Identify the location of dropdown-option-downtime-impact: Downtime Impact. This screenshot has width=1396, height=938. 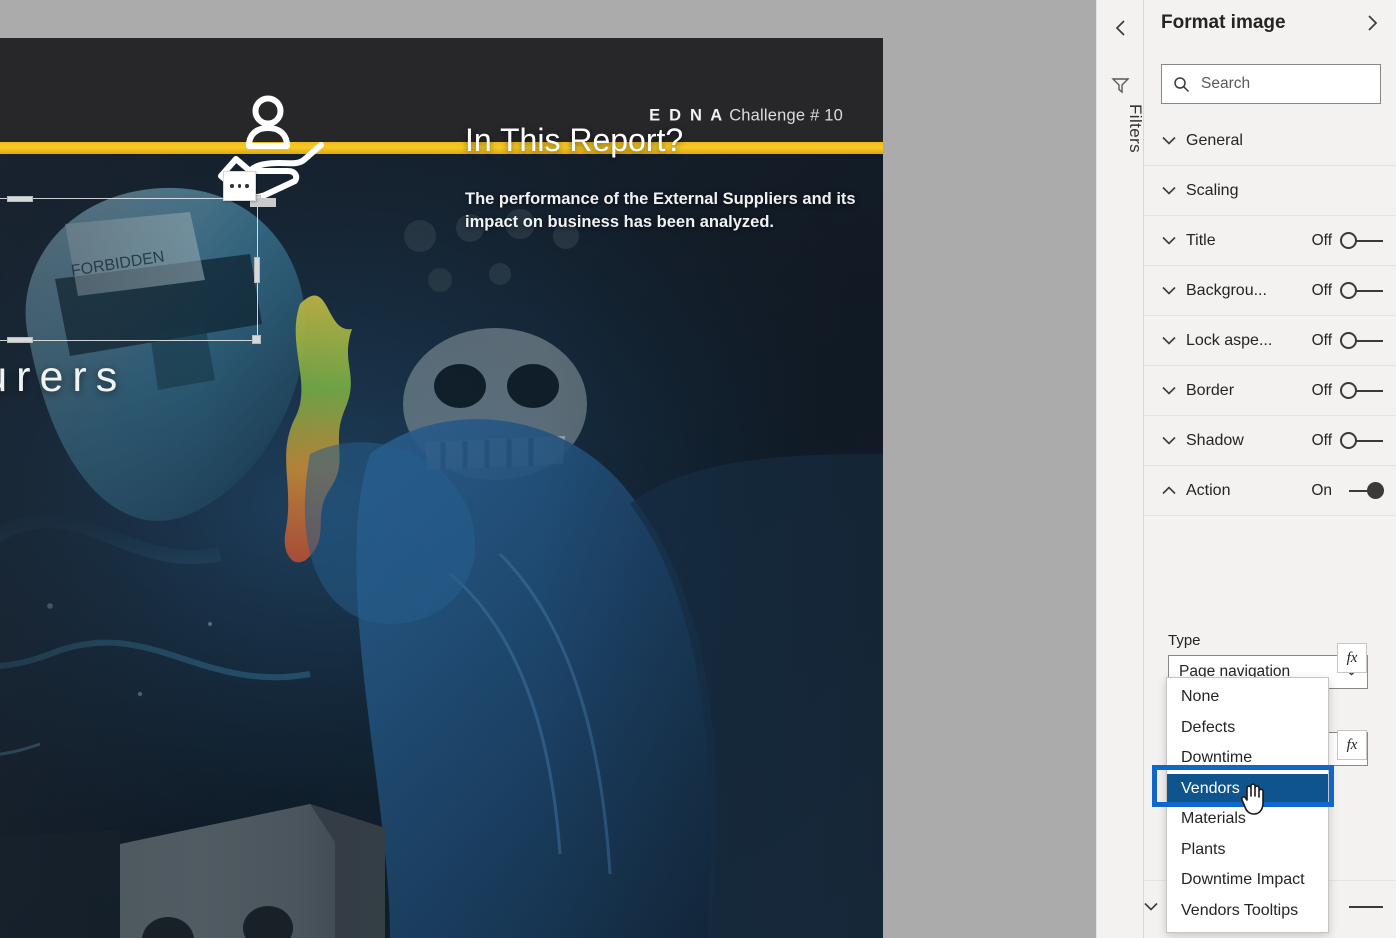
(1247, 880).